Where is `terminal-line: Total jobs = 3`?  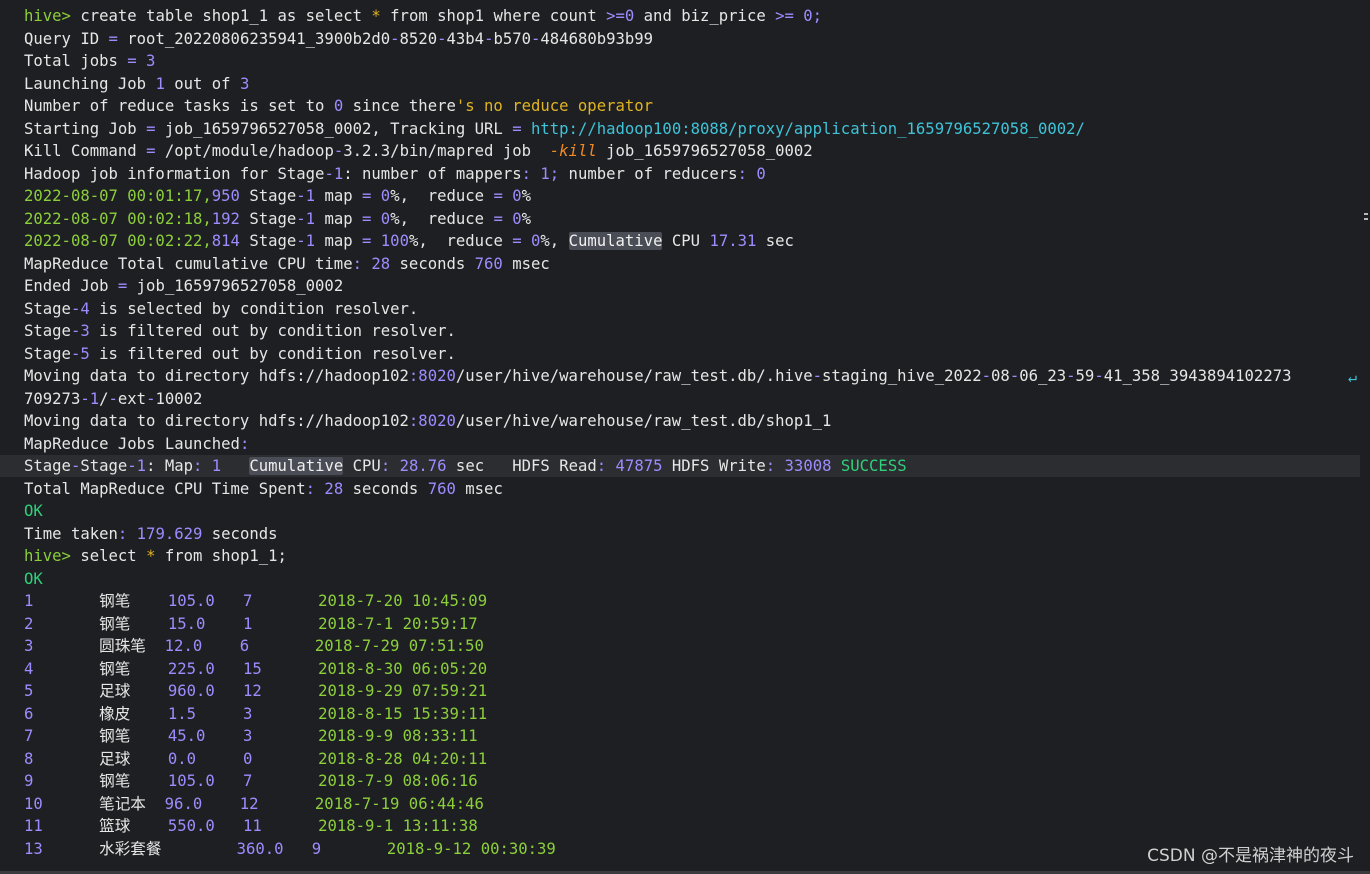 terminal-line: Total jobs = 3 is located at coordinates (89, 61).